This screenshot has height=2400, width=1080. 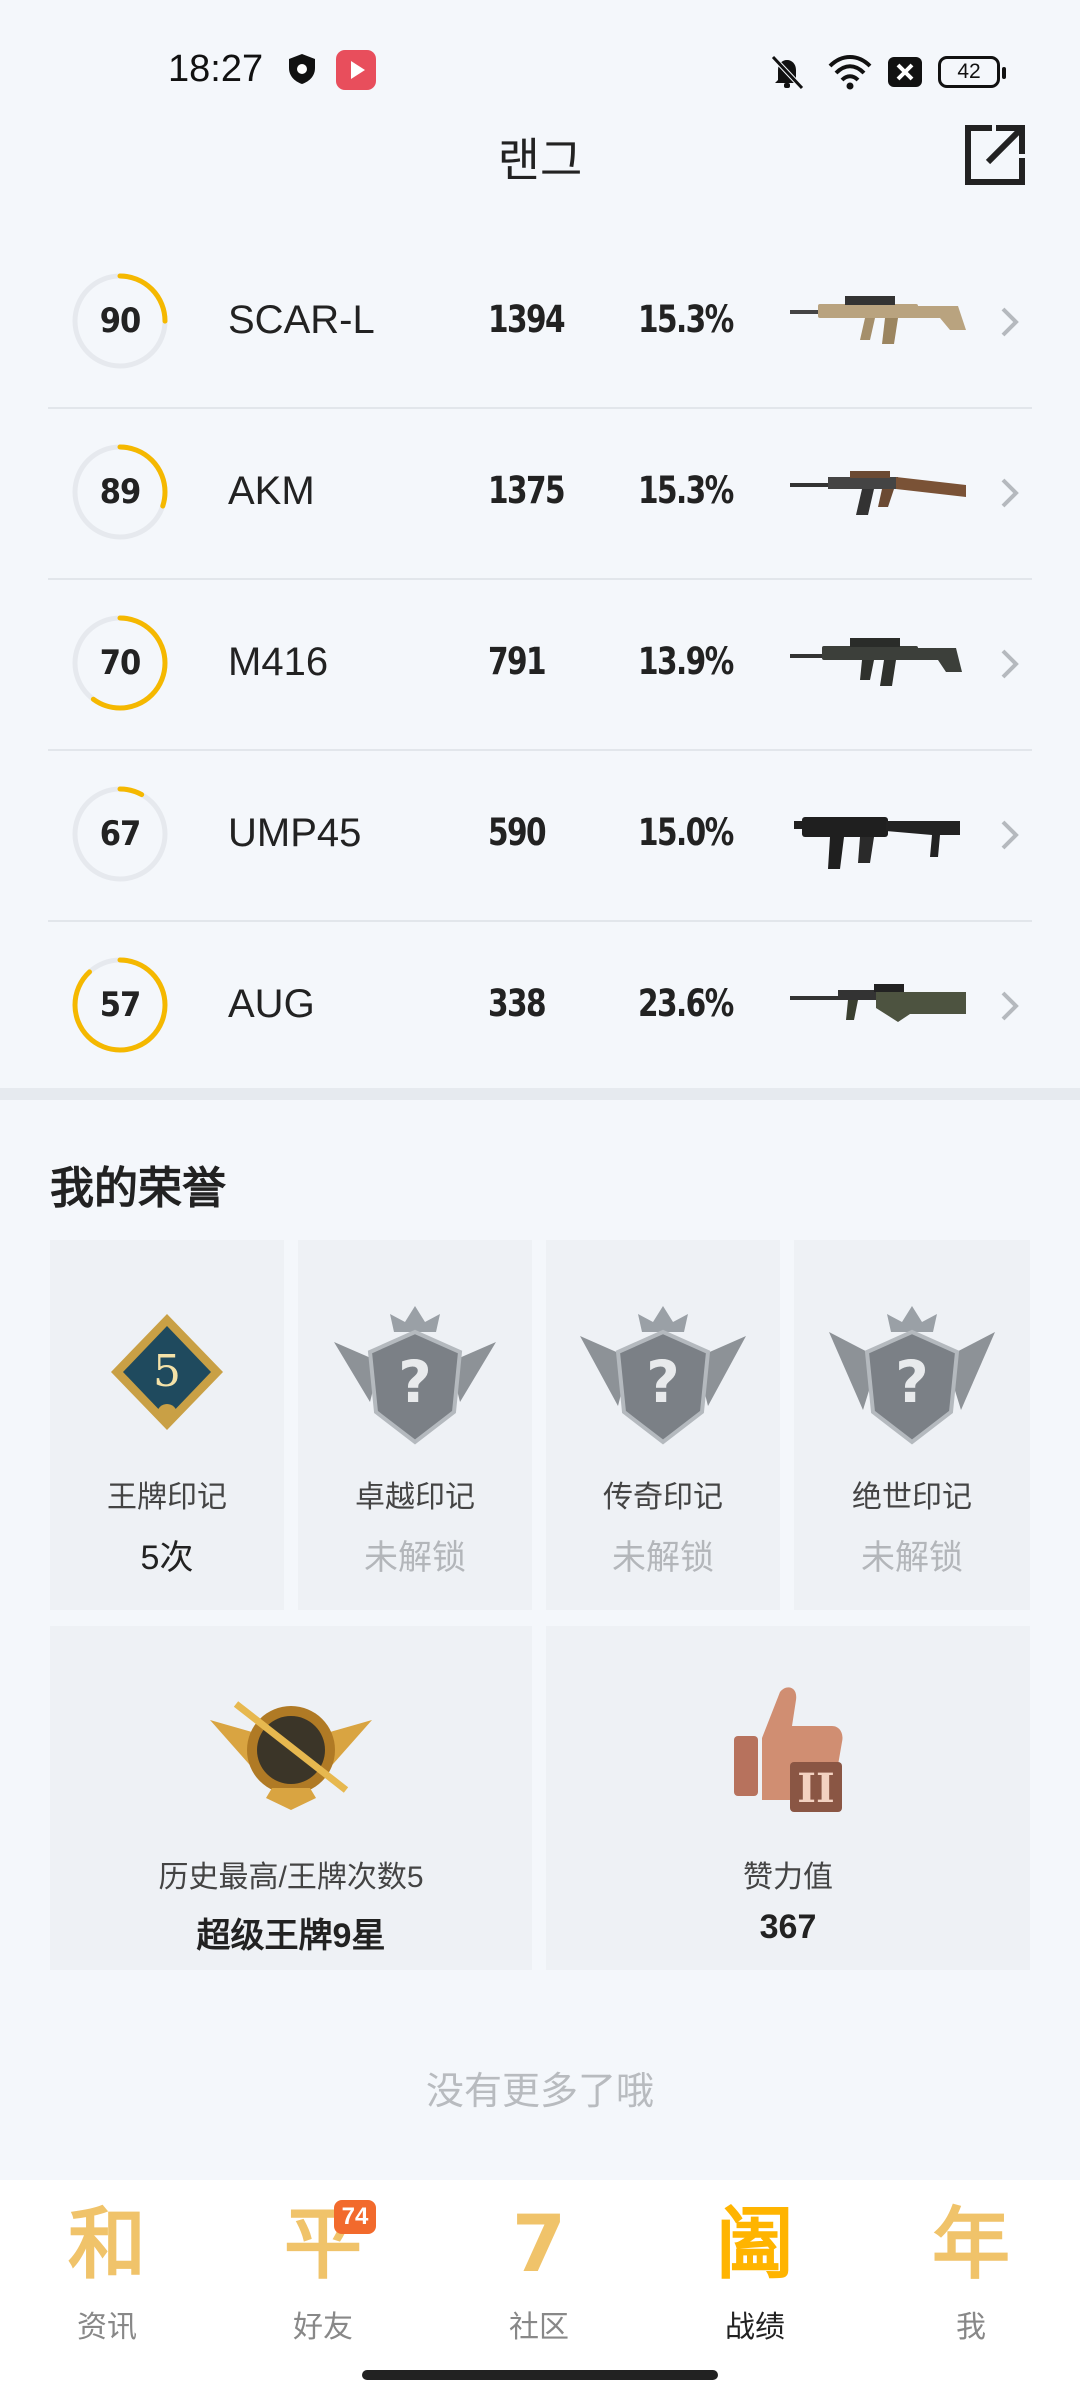 I want to click on weapon-name: AUG, so click(x=271, y=1004).